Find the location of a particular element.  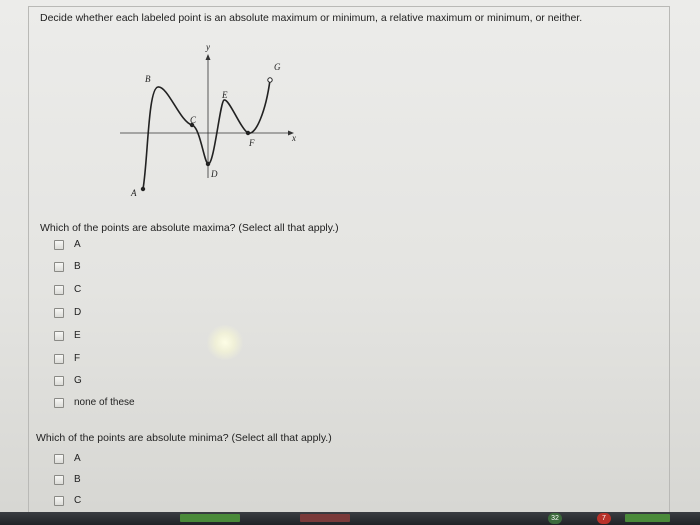

option-label: F is located at coordinates (77, 358).